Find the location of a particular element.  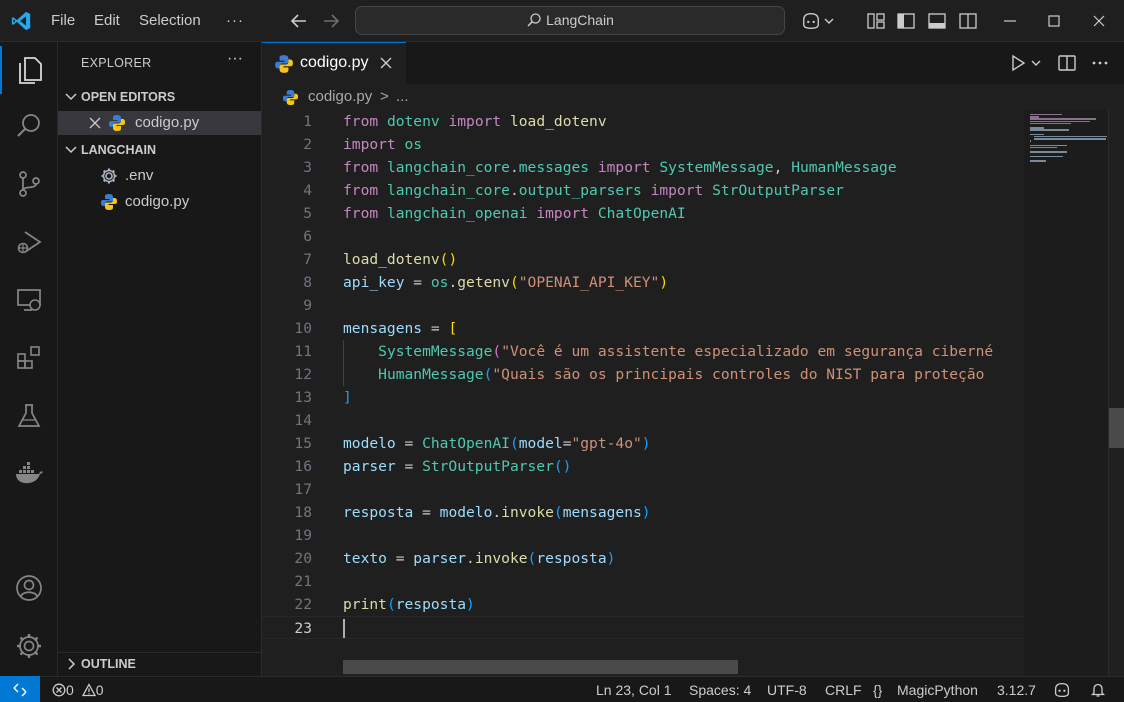

code-line: 23 is located at coordinates (643, 627).